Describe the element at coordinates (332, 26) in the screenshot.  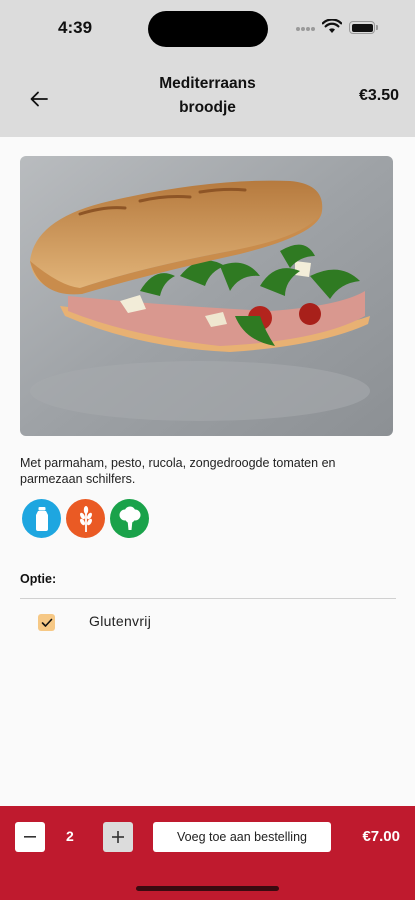
I see `wifi-icon` at that location.